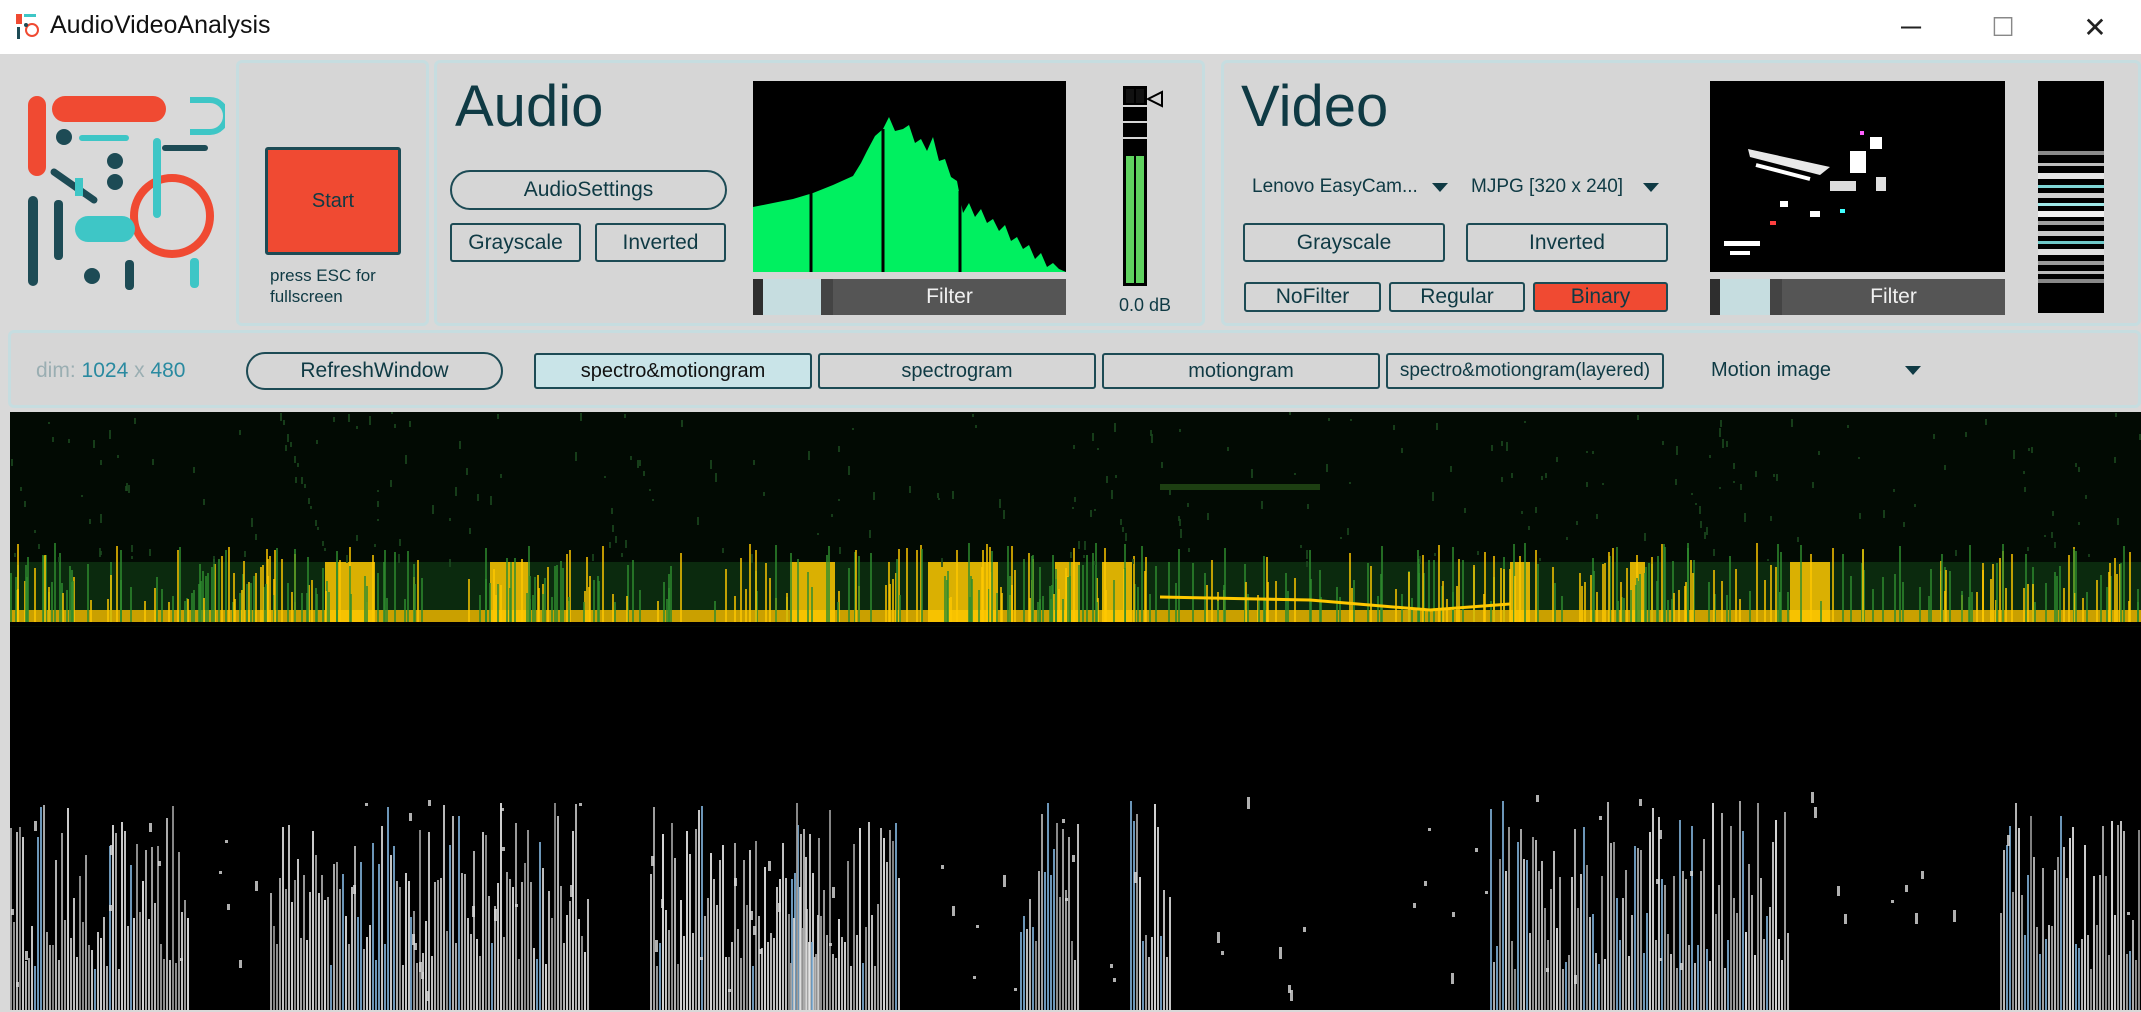 The height and width of the screenshot is (1012, 2141). Describe the element at coordinates (333, 201) in the screenshot. I see `start-button: Start` at that location.